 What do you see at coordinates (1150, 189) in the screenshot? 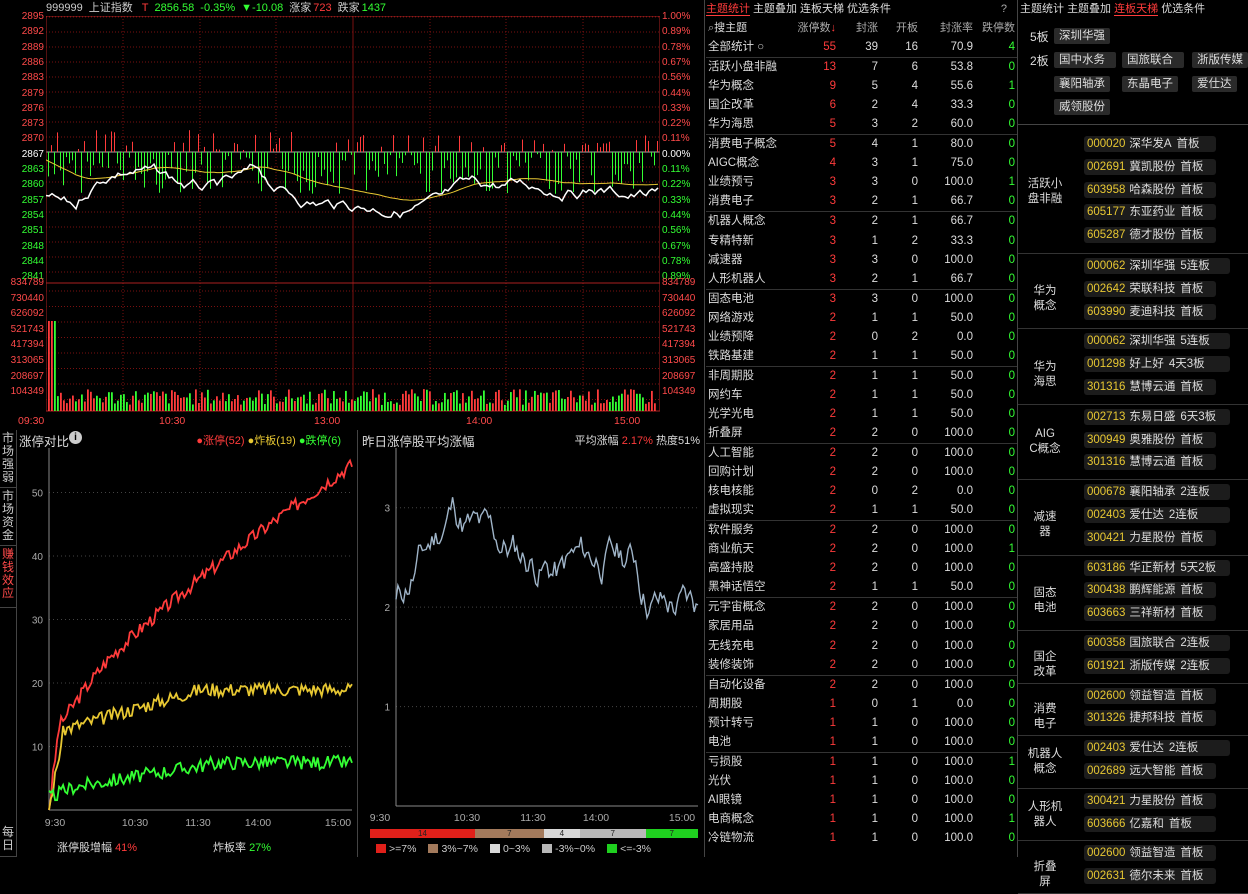
I see `ladder-stock: 603958 哈森股份 首板` at bounding box center [1150, 189].